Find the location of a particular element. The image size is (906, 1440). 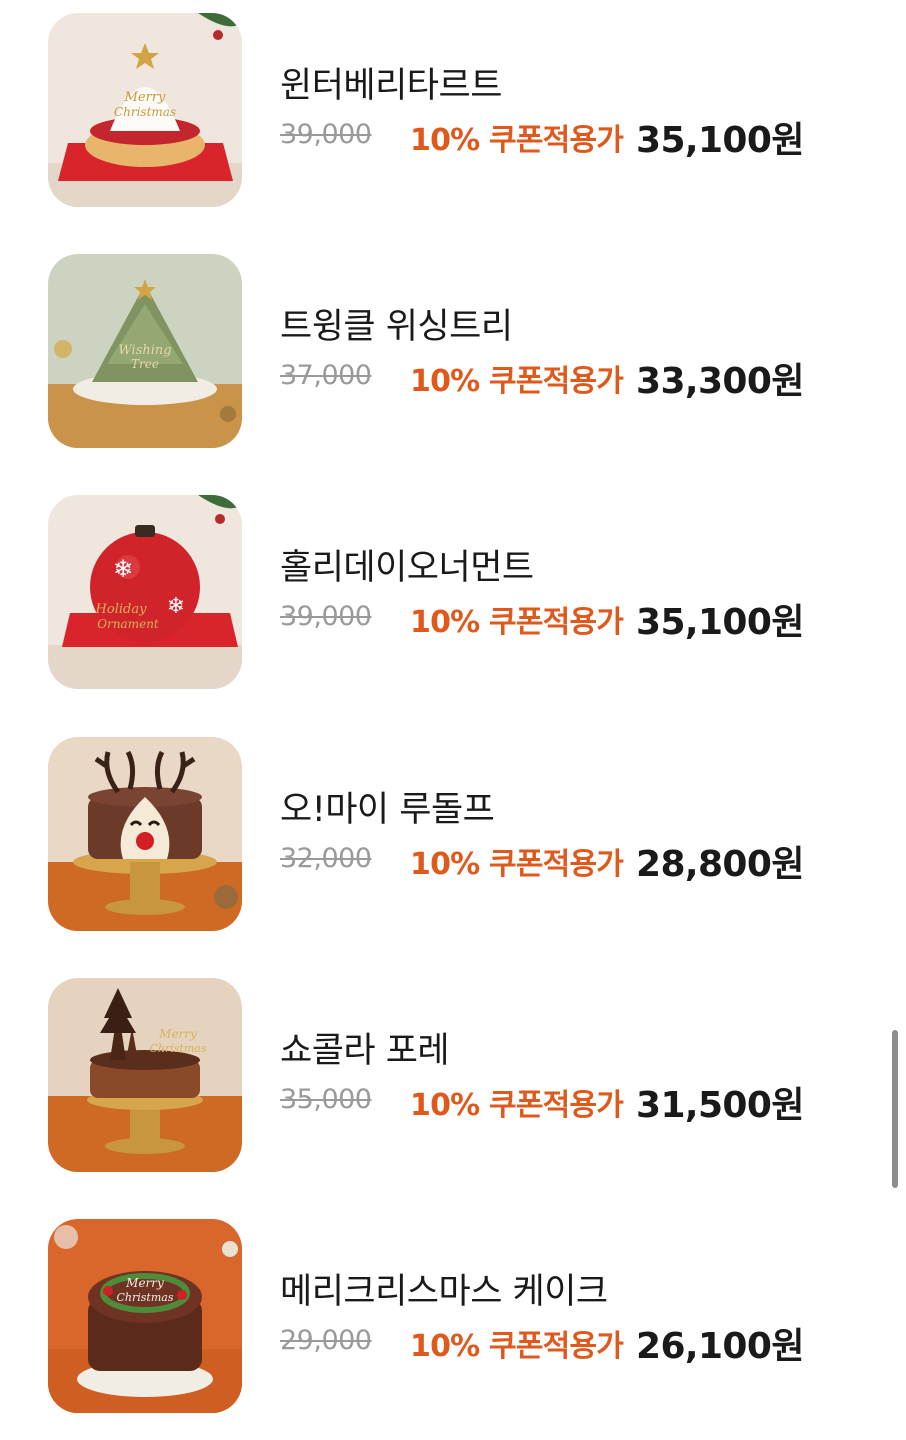

product-name: 오!마이 루돌프 is located at coordinates (387, 810).